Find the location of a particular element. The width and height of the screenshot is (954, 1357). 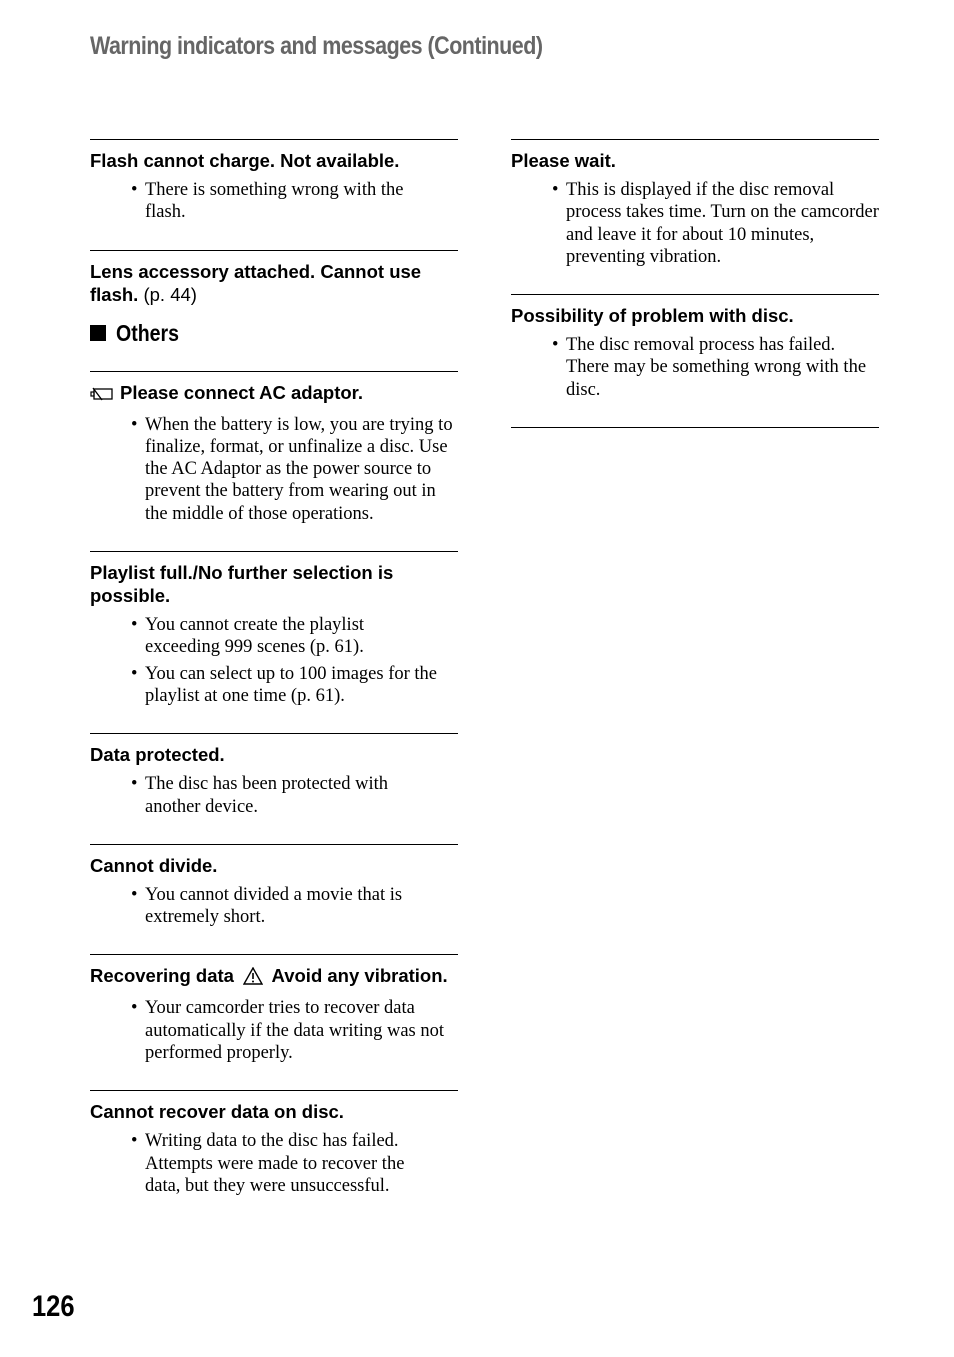

black-square-icon is located at coordinates (98, 333).